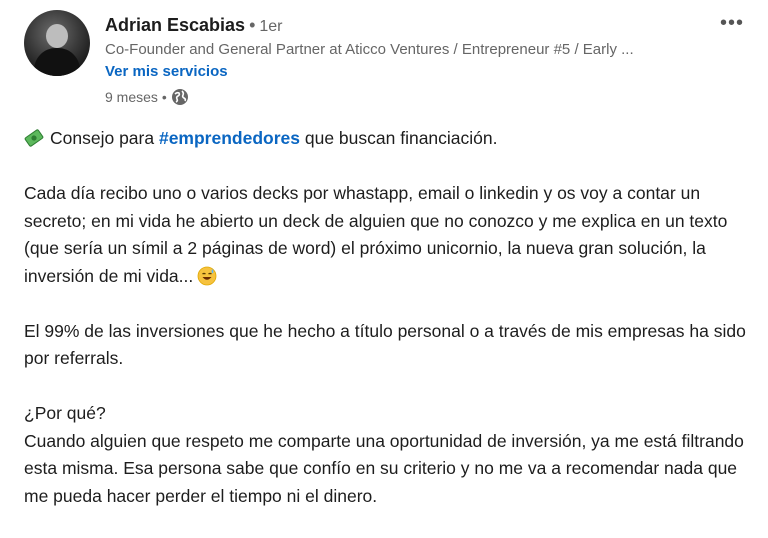 Image resolution: width=768 pixels, height=538 pixels. Describe the element at coordinates (406, 26) in the screenshot. I see `author-name-line: Adrian Escabias • 1er` at that location.